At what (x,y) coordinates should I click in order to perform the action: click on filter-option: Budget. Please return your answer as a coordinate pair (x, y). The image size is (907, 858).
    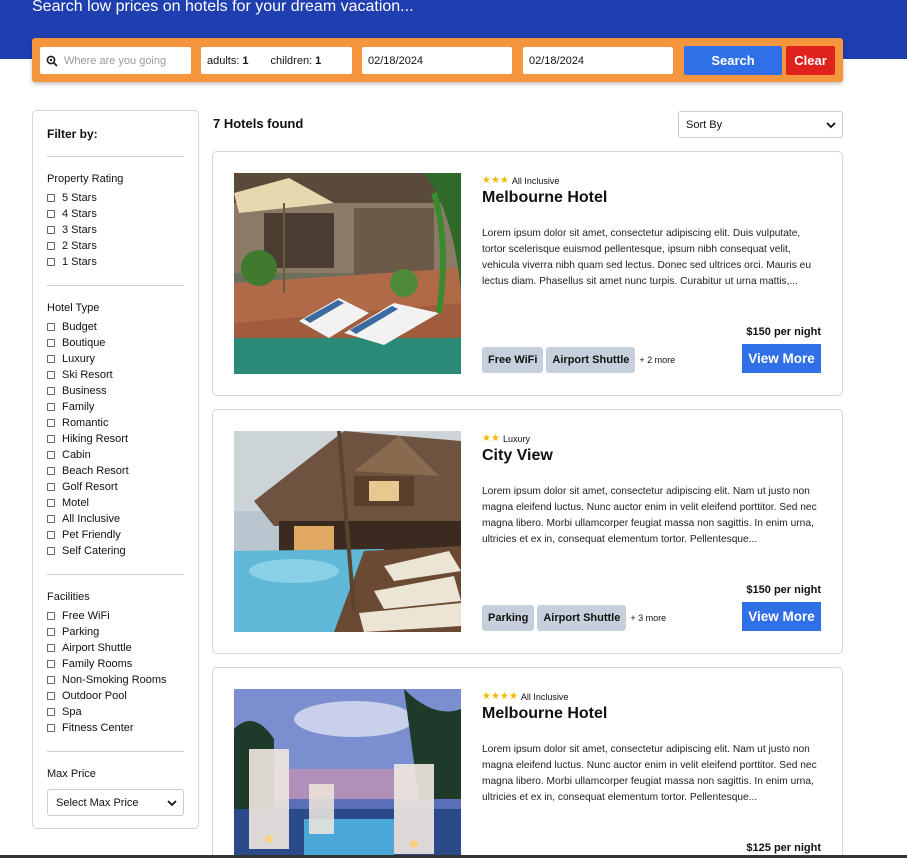
    Looking at the image, I should click on (88, 327).